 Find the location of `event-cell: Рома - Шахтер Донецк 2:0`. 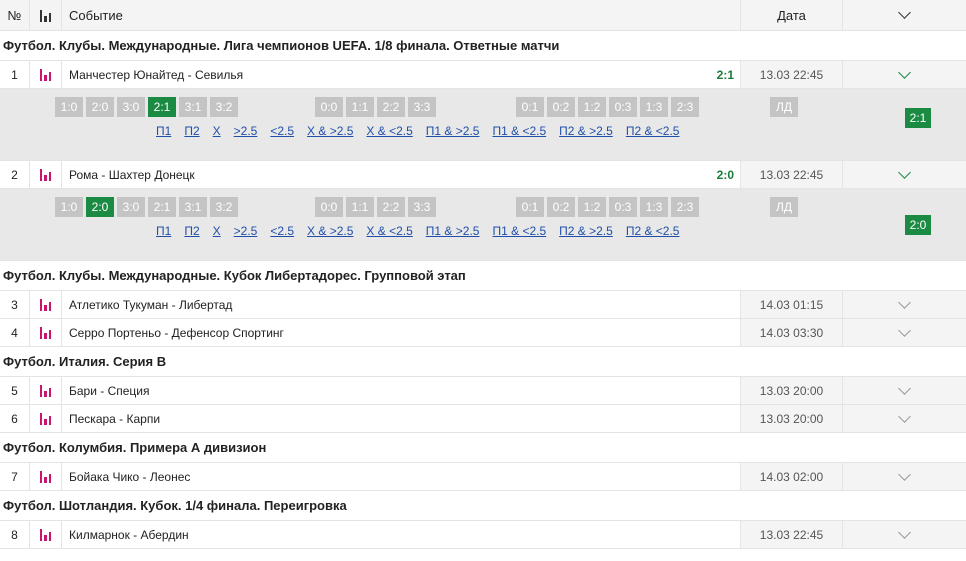

event-cell: Рома - Шахтер Донецк 2:0 is located at coordinates (401, 174).